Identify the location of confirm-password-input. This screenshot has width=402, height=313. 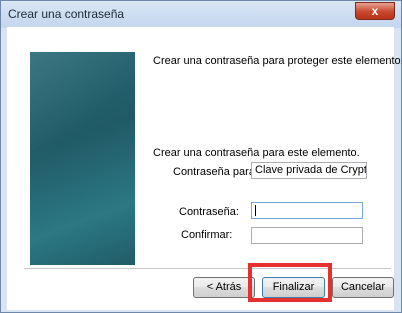
(307, 235).